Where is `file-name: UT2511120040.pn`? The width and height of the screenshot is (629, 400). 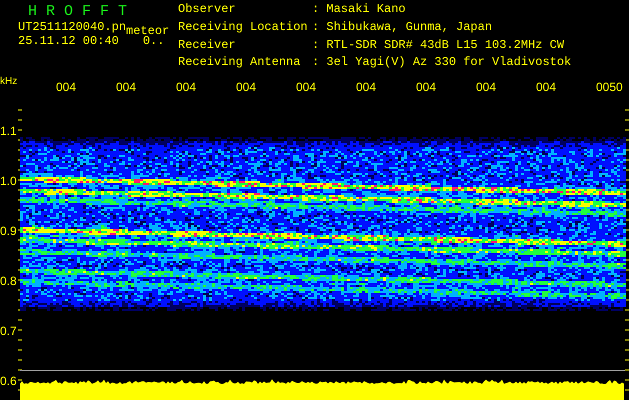 file-name: UT2511120040.pn is located at coordinates (72, 27).